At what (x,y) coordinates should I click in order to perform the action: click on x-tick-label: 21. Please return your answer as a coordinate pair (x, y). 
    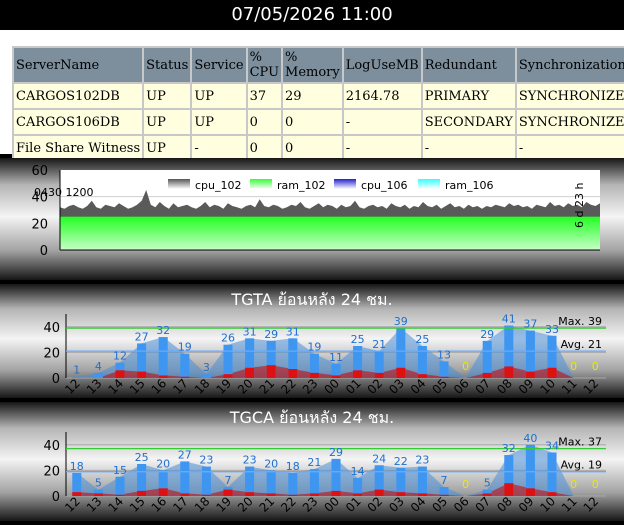
    Looking at the image, I should click on (267, 386).